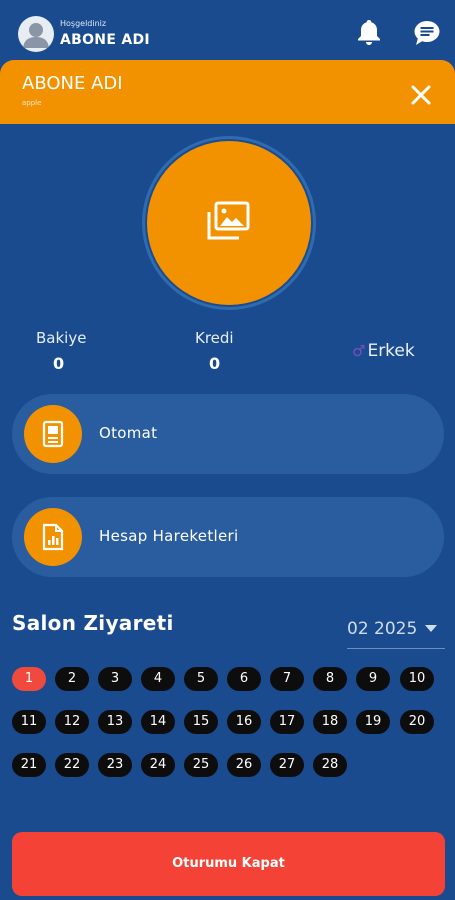  I want to click on header-username: ABONE ADI, so click(105, 40).